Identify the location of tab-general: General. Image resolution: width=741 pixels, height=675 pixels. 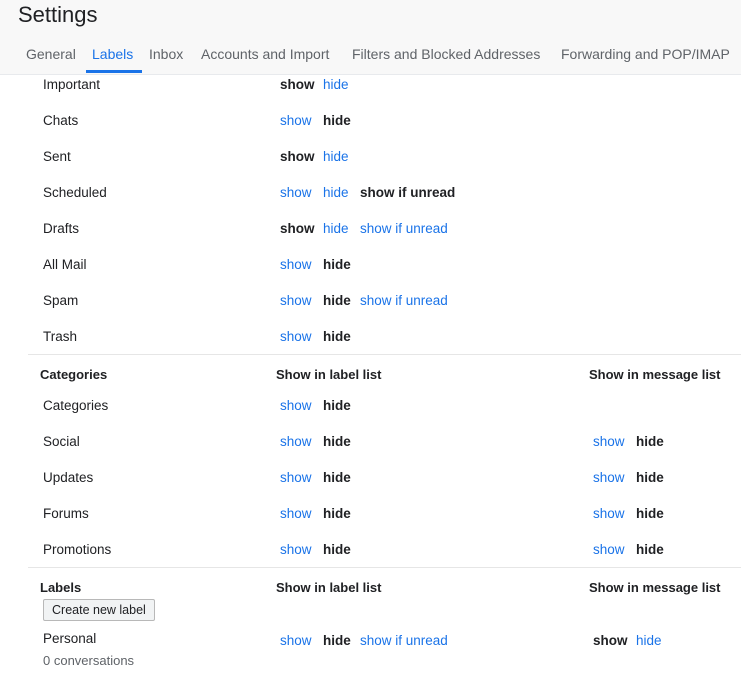
(51, 54).